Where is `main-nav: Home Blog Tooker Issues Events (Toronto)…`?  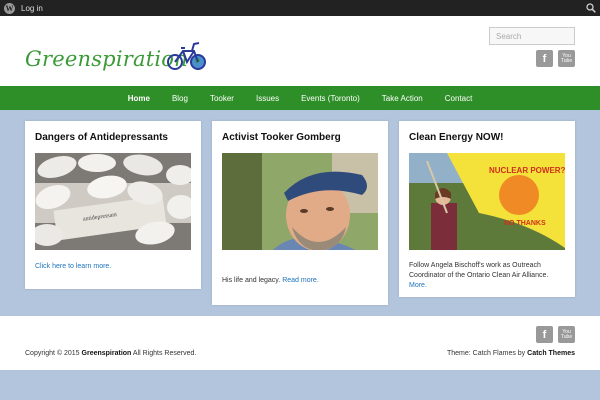 main-nav: Home Blog Tooker Issues Events (Toronto)… is located at coordinates (300, 98).